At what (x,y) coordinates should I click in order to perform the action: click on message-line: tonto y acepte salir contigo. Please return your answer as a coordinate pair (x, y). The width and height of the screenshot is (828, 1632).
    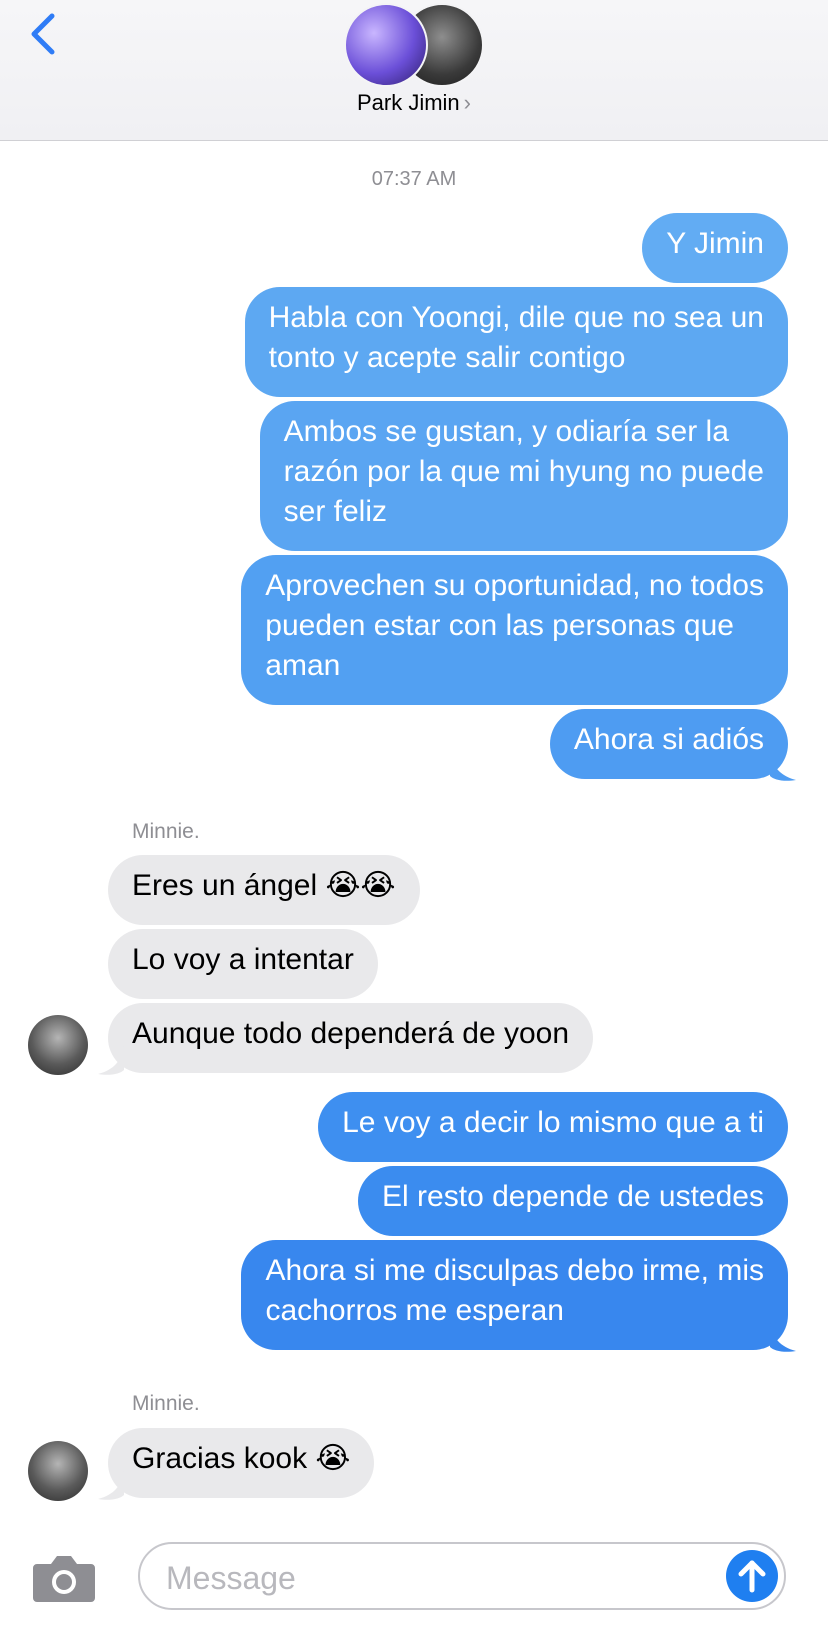
    Looking at the image, I should click on (447, 357).